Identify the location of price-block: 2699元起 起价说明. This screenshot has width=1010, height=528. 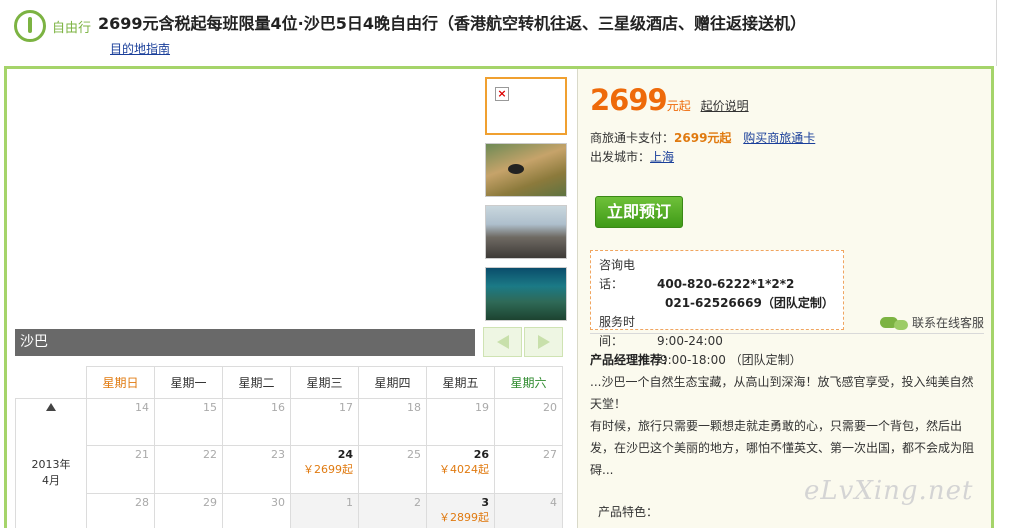
(669, 100).